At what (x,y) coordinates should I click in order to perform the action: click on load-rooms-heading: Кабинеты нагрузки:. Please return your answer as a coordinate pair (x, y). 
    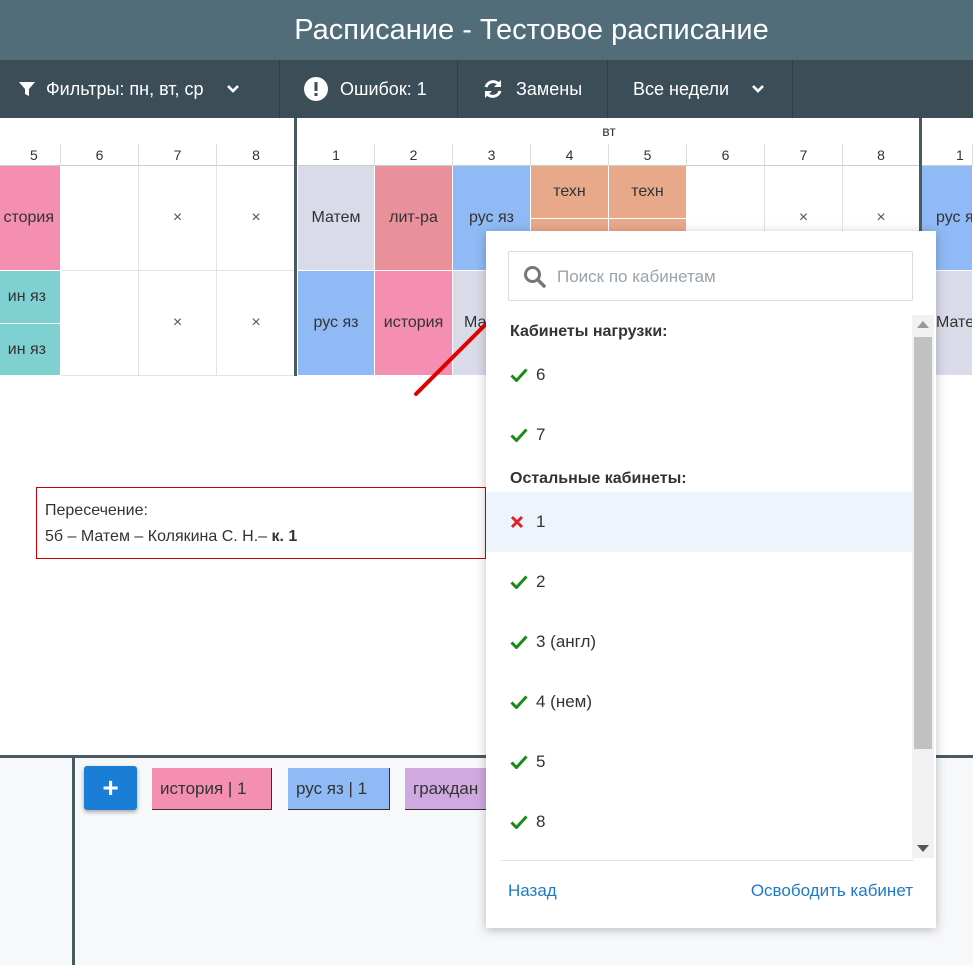
    Looking at the image, I should click on (589, 331).